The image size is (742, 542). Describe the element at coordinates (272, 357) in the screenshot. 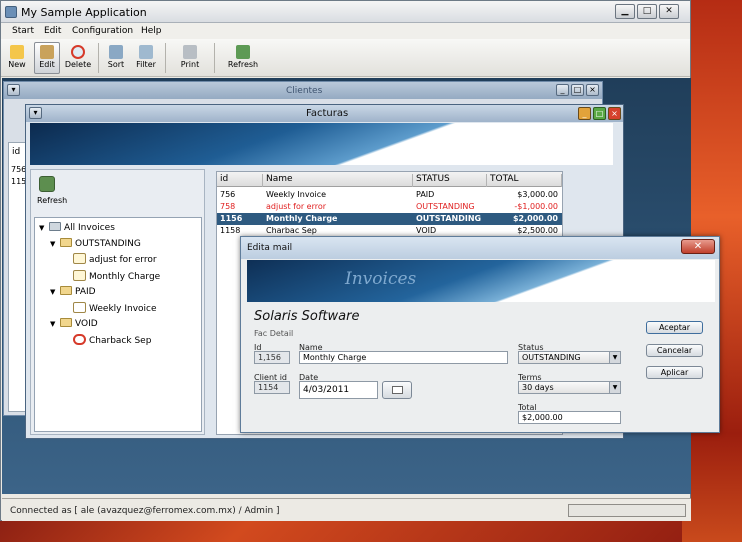

I see `id-field: 1,156` at that location.